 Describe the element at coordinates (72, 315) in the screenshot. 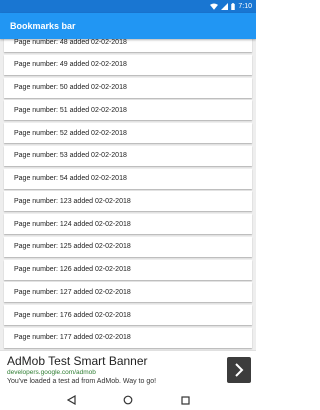

I see `list-item-label: Page number: 176 added 02-02-2018` at that location.